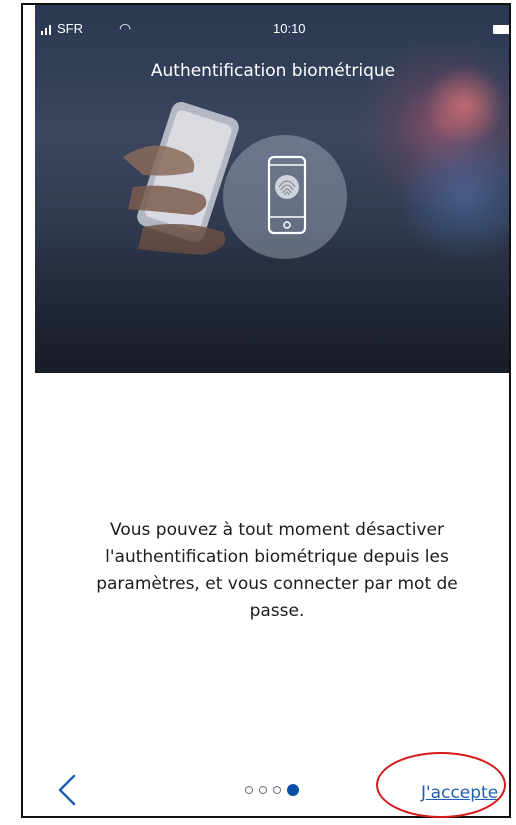 This screenshot has height=825, width=516. Describe the element at coordinates (125, 28) in the screenshot. I see `wifi-icon: ◠` at that location.